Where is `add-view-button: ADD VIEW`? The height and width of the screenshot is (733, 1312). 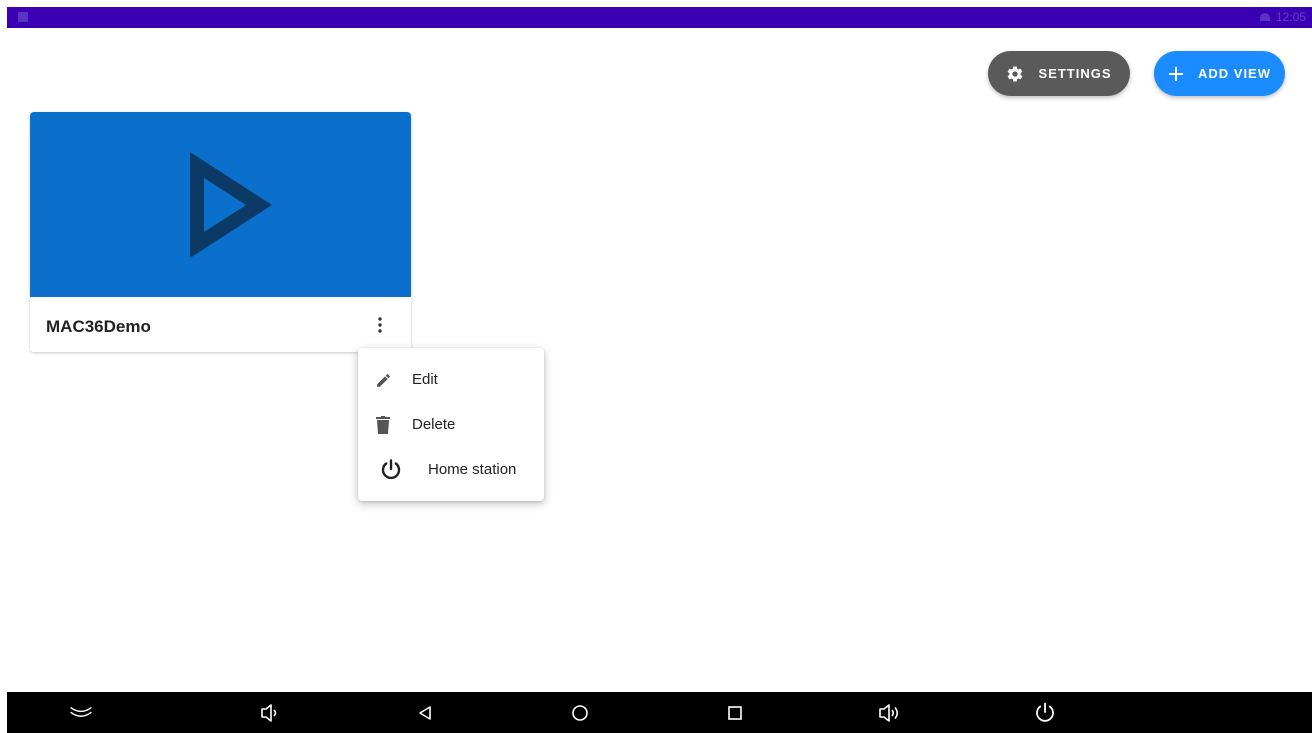
add-view-button: ADD VIEW is located at coordinates (1219, 73).